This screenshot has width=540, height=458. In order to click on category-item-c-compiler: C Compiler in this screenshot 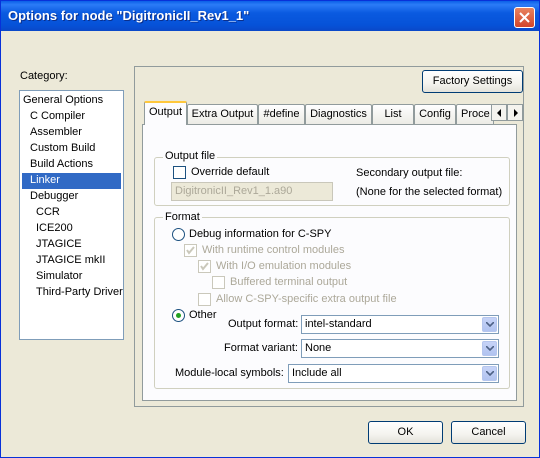, I will do `click(71, 117)`.